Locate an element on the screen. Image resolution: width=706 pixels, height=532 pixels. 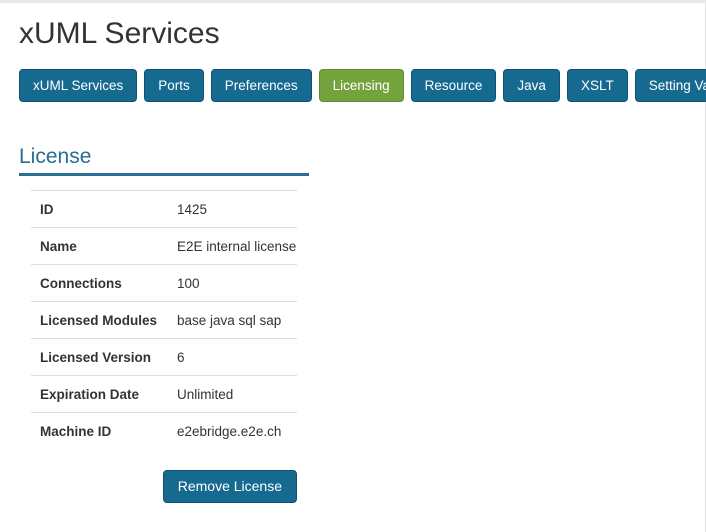
tab-preferences: Preferences is located at coordinates (261, 85).